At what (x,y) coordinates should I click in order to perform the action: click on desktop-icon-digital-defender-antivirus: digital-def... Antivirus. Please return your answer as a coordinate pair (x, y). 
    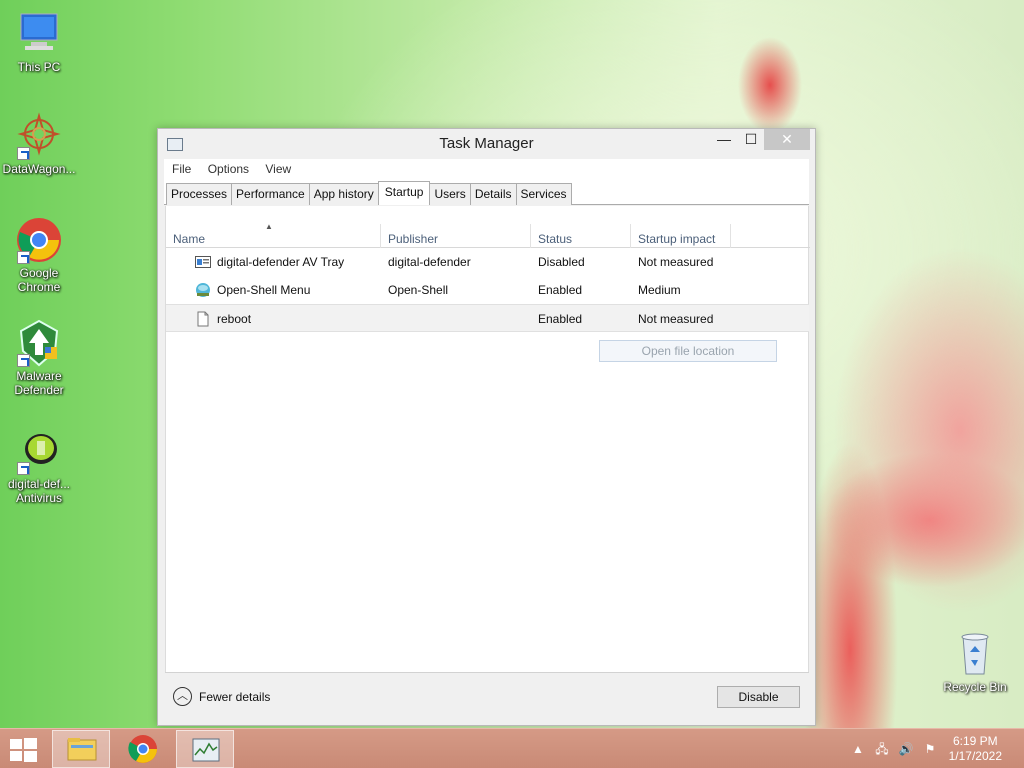
    Looking at the image, I should click on (39, 466).